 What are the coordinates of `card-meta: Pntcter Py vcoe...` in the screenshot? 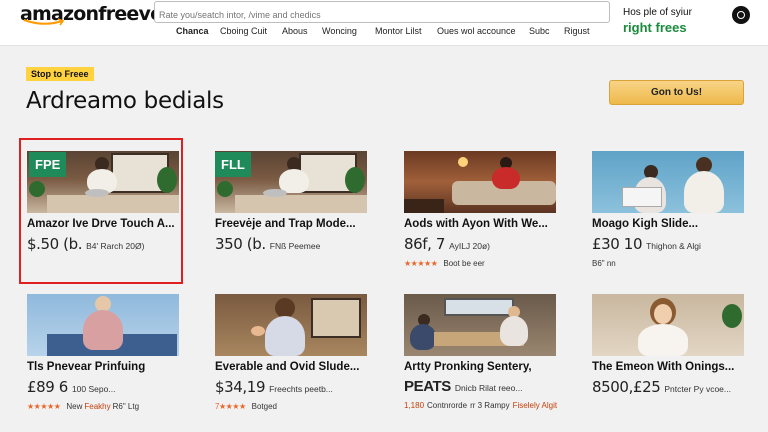 It's located at (697, 389).